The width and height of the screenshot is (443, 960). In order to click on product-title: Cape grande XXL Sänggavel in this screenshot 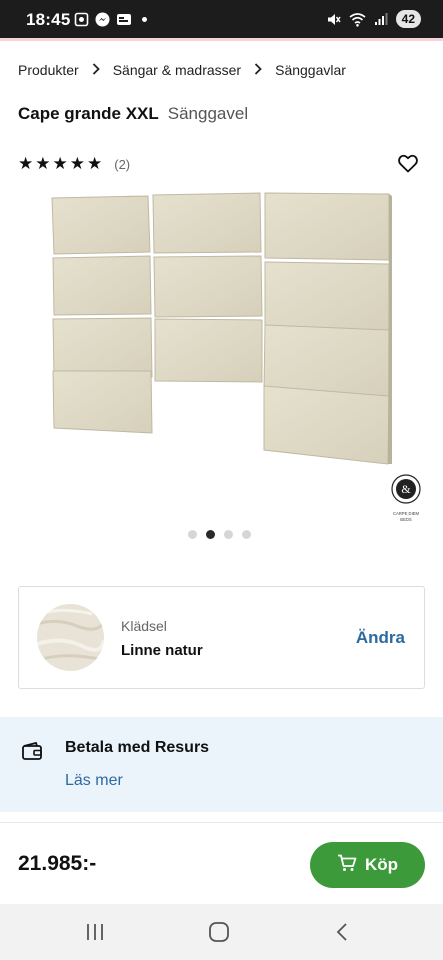, I will do `click(133, 114)`.